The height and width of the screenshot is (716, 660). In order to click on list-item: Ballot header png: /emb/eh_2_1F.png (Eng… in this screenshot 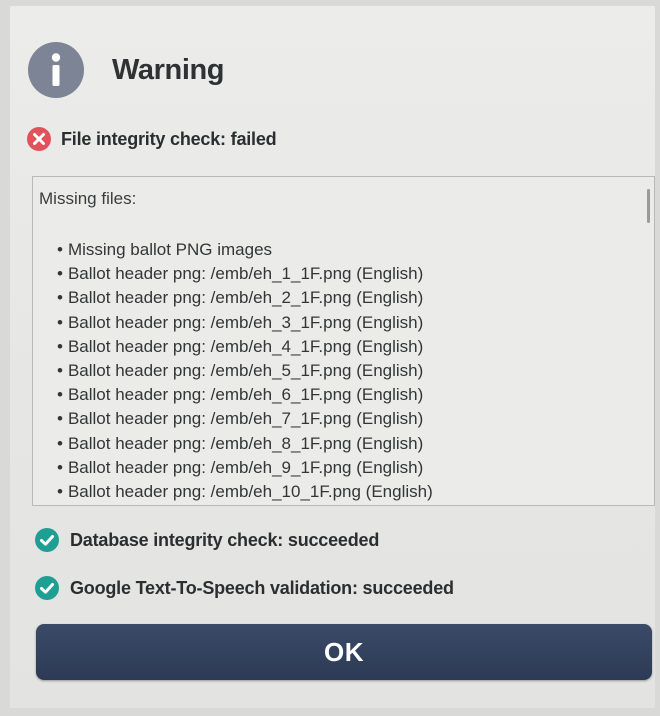, I will do `click(245, 298)`.